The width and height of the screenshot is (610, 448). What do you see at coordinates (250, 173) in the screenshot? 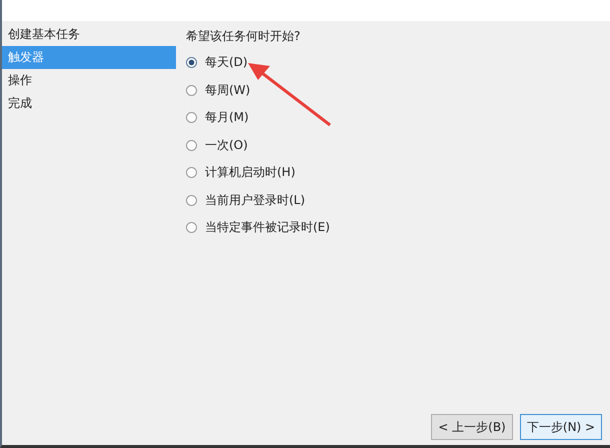
I see `option-label: 计算机启动时(H)` at bounding box center [250, 173].